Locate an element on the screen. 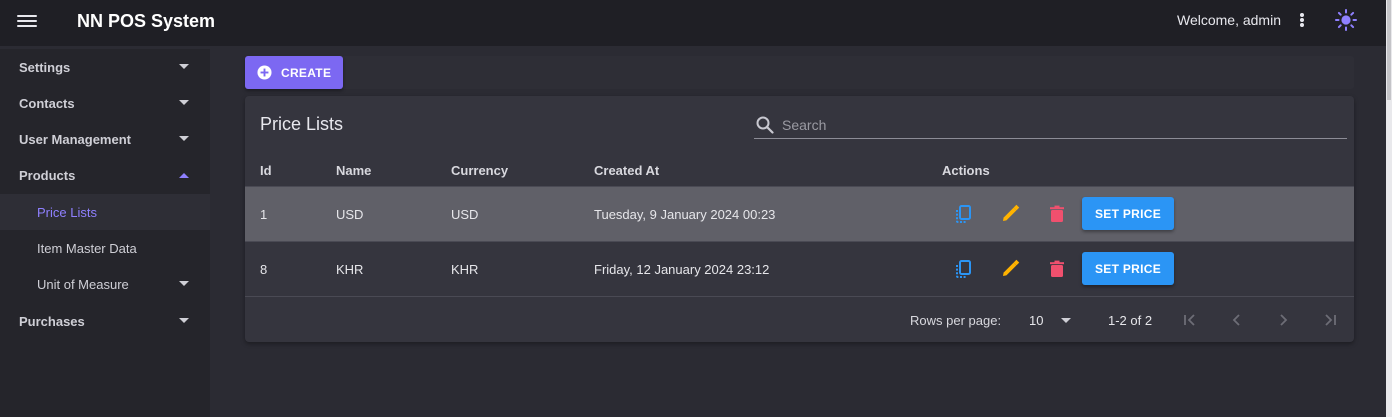  sidebar-item-unit-of-measure: Unit of Measure is located at coordinates (105, 284).